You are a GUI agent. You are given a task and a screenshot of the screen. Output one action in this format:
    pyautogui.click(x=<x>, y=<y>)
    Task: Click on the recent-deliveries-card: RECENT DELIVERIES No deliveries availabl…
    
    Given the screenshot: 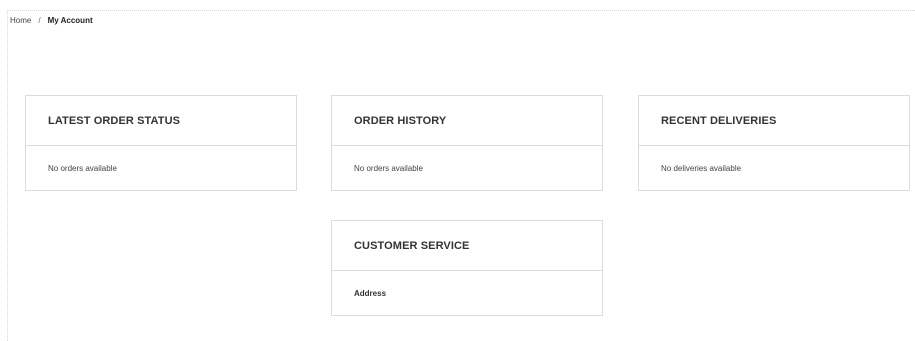 What is the action you would take?
    pyautogui.click(x=774, y=143)
    